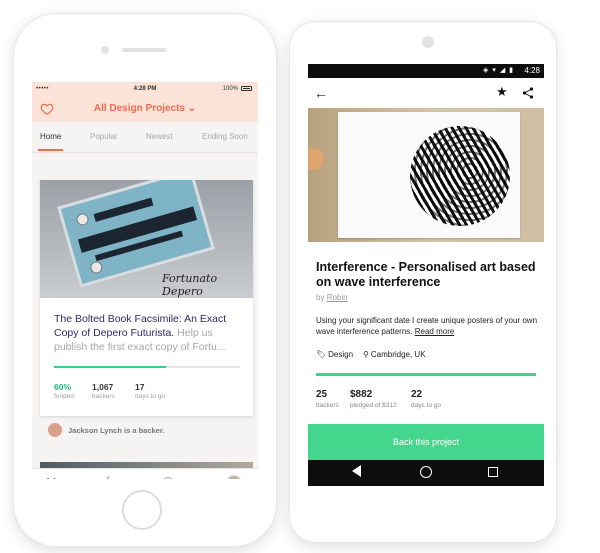  Describe the element at coordinates (63, 387) in the screenshot. I see `stat-funded-value: 60%` at that location.